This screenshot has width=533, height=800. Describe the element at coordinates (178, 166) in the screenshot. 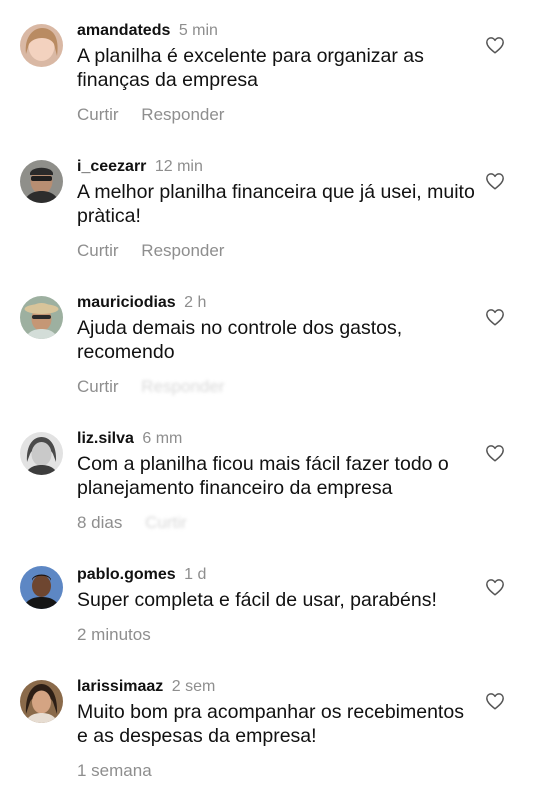

I see `timestamp: 12 min` at that location.